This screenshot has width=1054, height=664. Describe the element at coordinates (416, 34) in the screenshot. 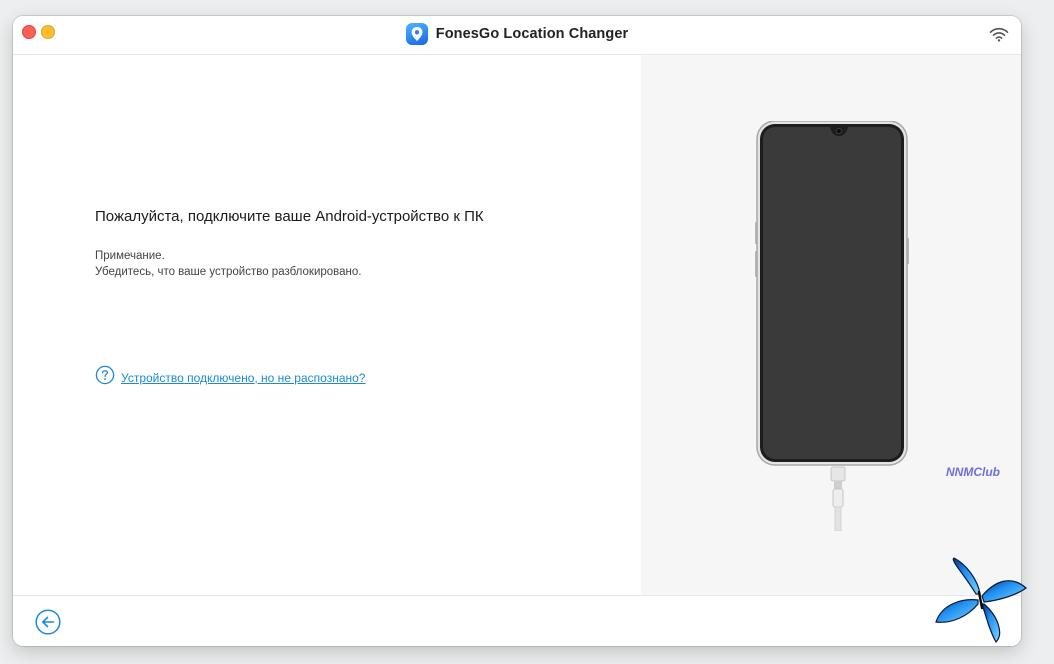

I see `location-pin-icon` at that location.